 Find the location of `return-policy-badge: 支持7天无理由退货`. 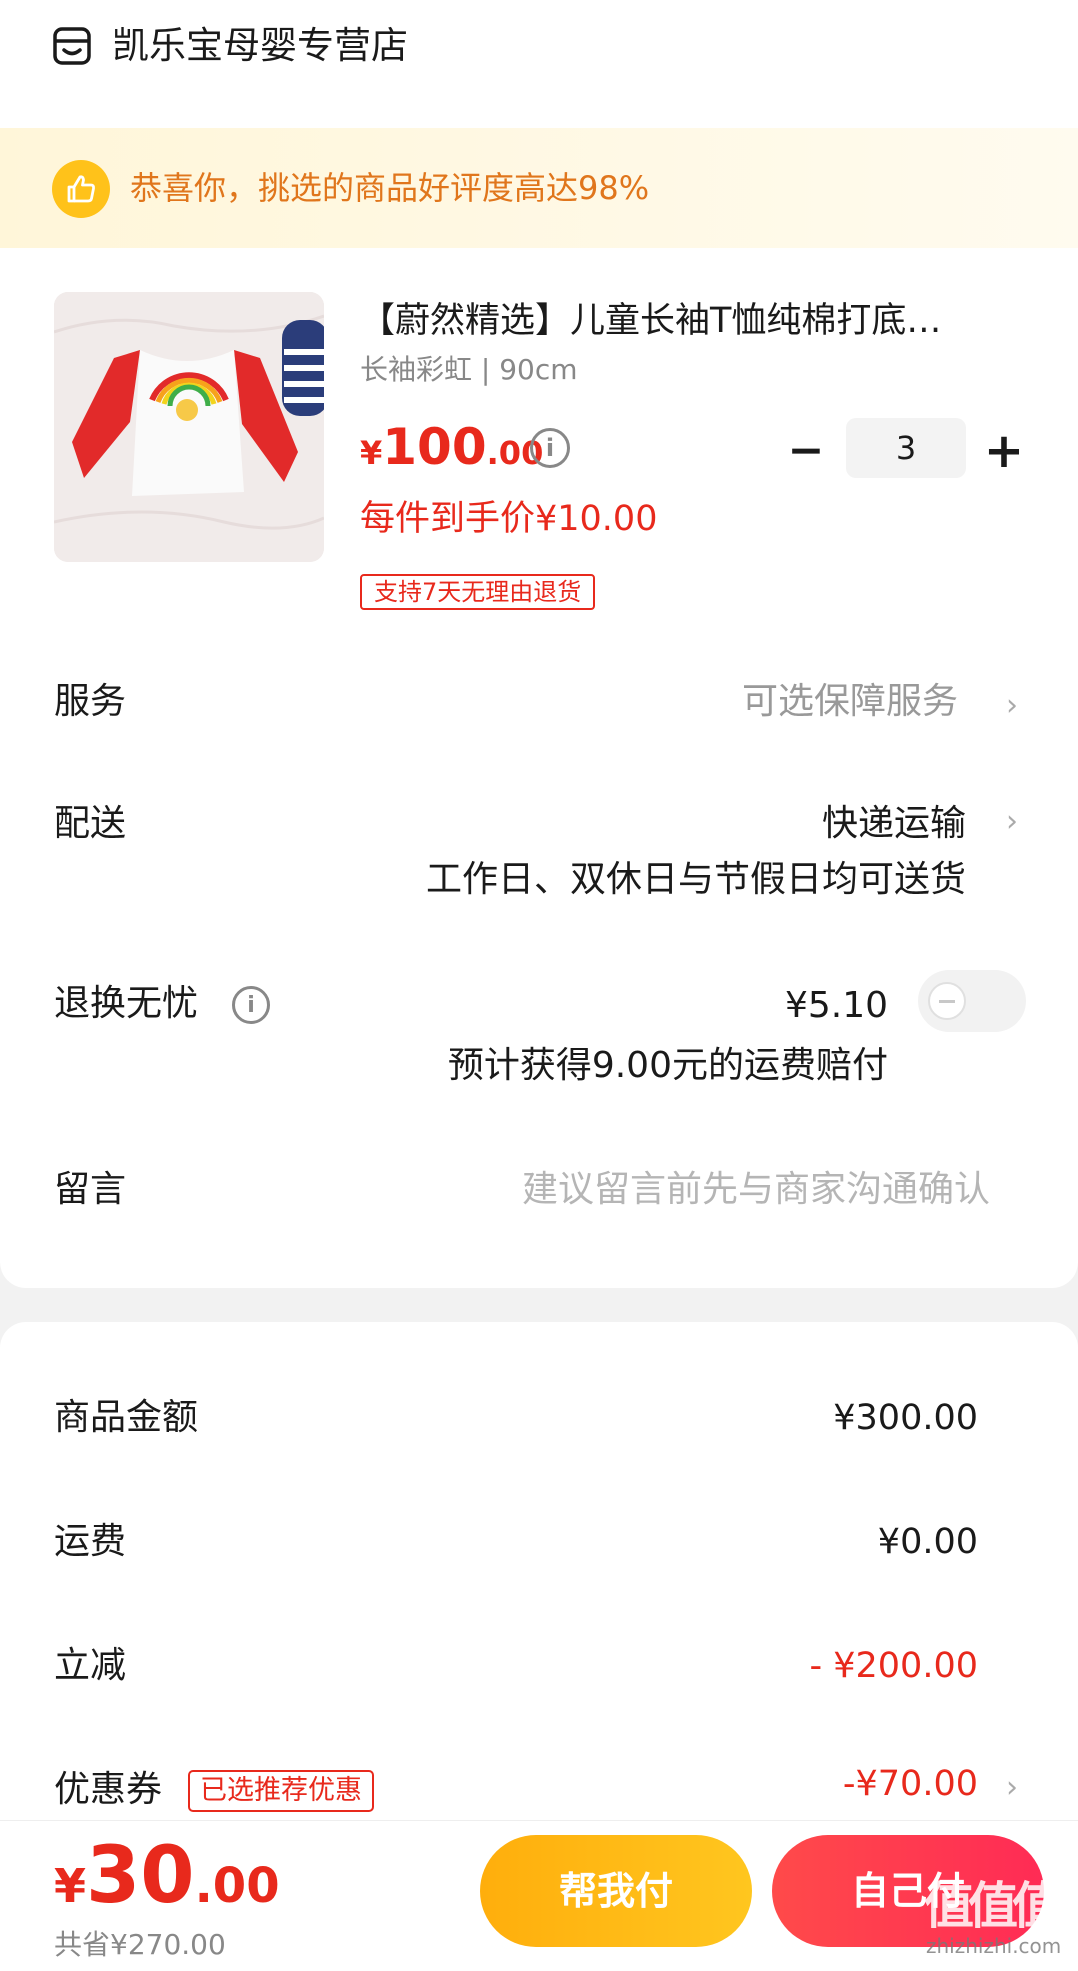

return-policy-badge: 支持7天无理由退货 is located at coordinates (478, 592).